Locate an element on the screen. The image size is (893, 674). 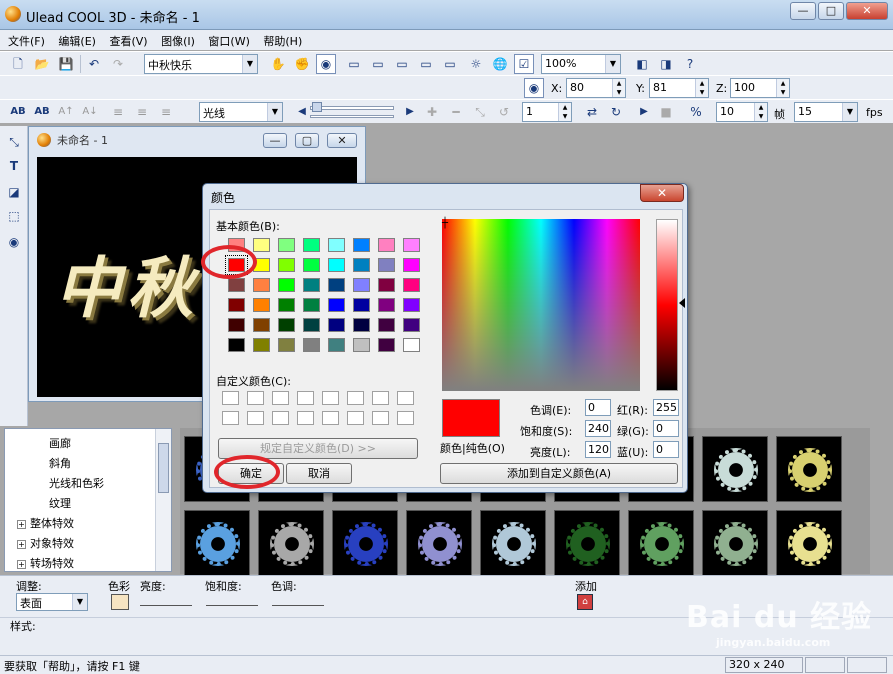
save-icon: 💾 is located at coordinates (66, 64).